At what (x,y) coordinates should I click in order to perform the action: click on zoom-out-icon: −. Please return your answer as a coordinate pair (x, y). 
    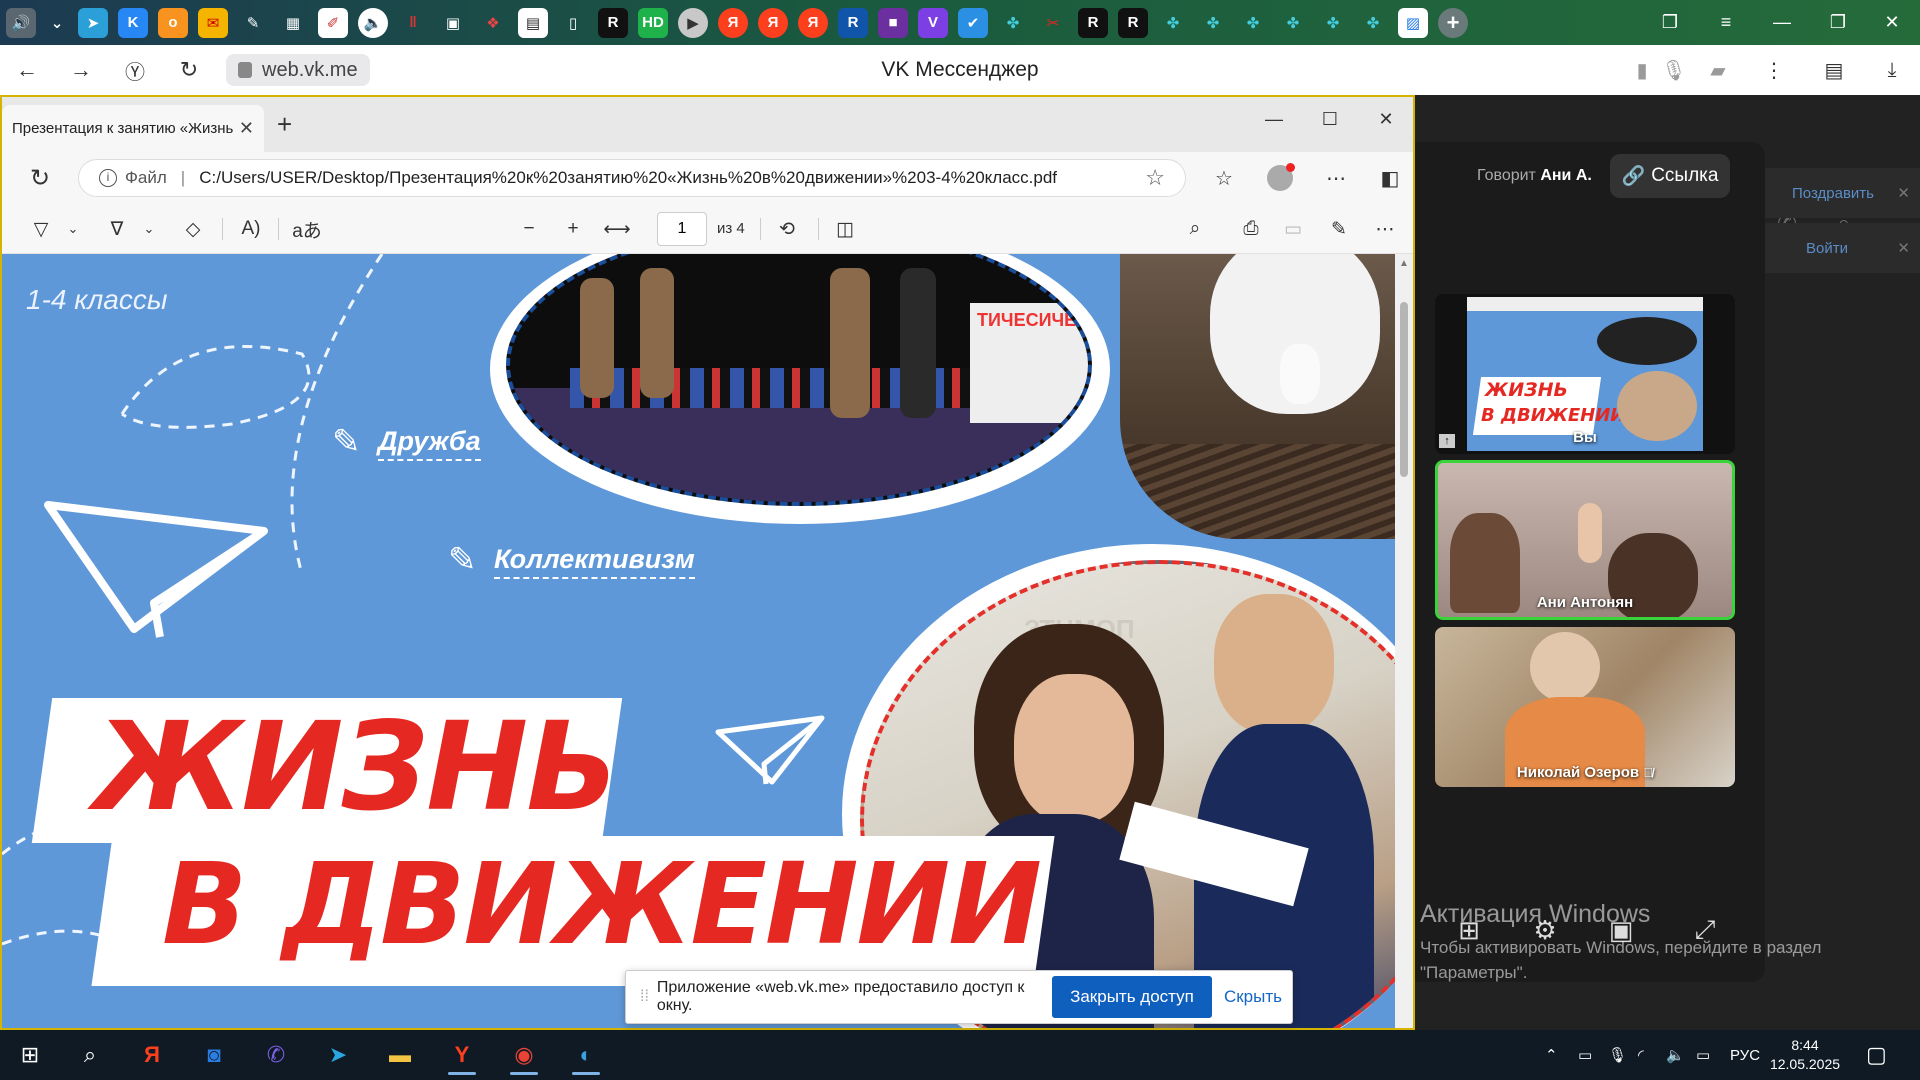
    Looking at the image, I should click on (529, 229).